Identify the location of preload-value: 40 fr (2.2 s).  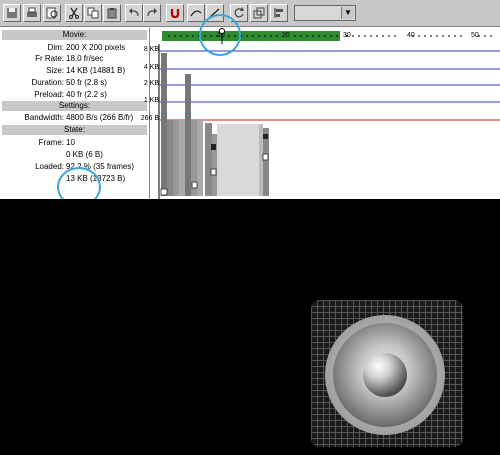
(86, 94).